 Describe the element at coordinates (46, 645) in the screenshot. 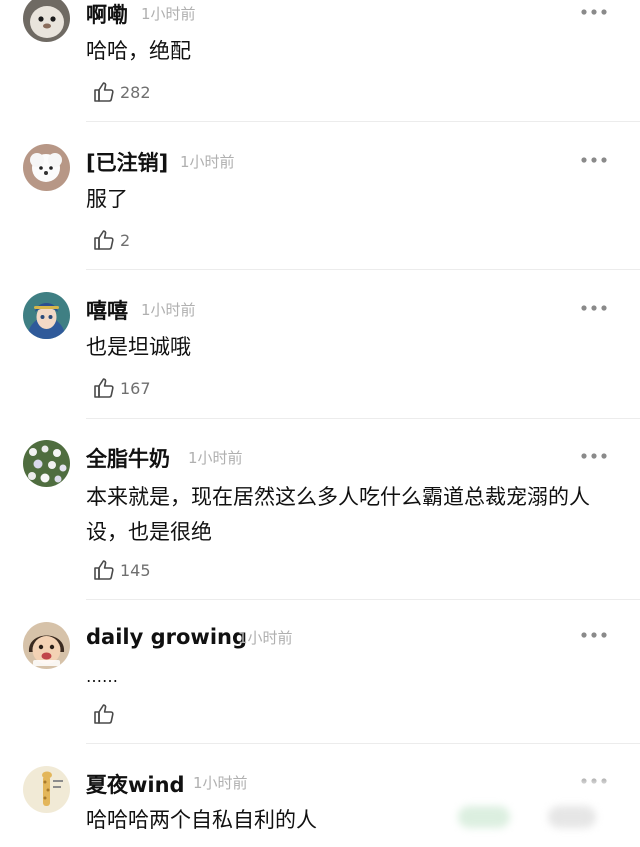

I see `child-avatar-icon` at that location.